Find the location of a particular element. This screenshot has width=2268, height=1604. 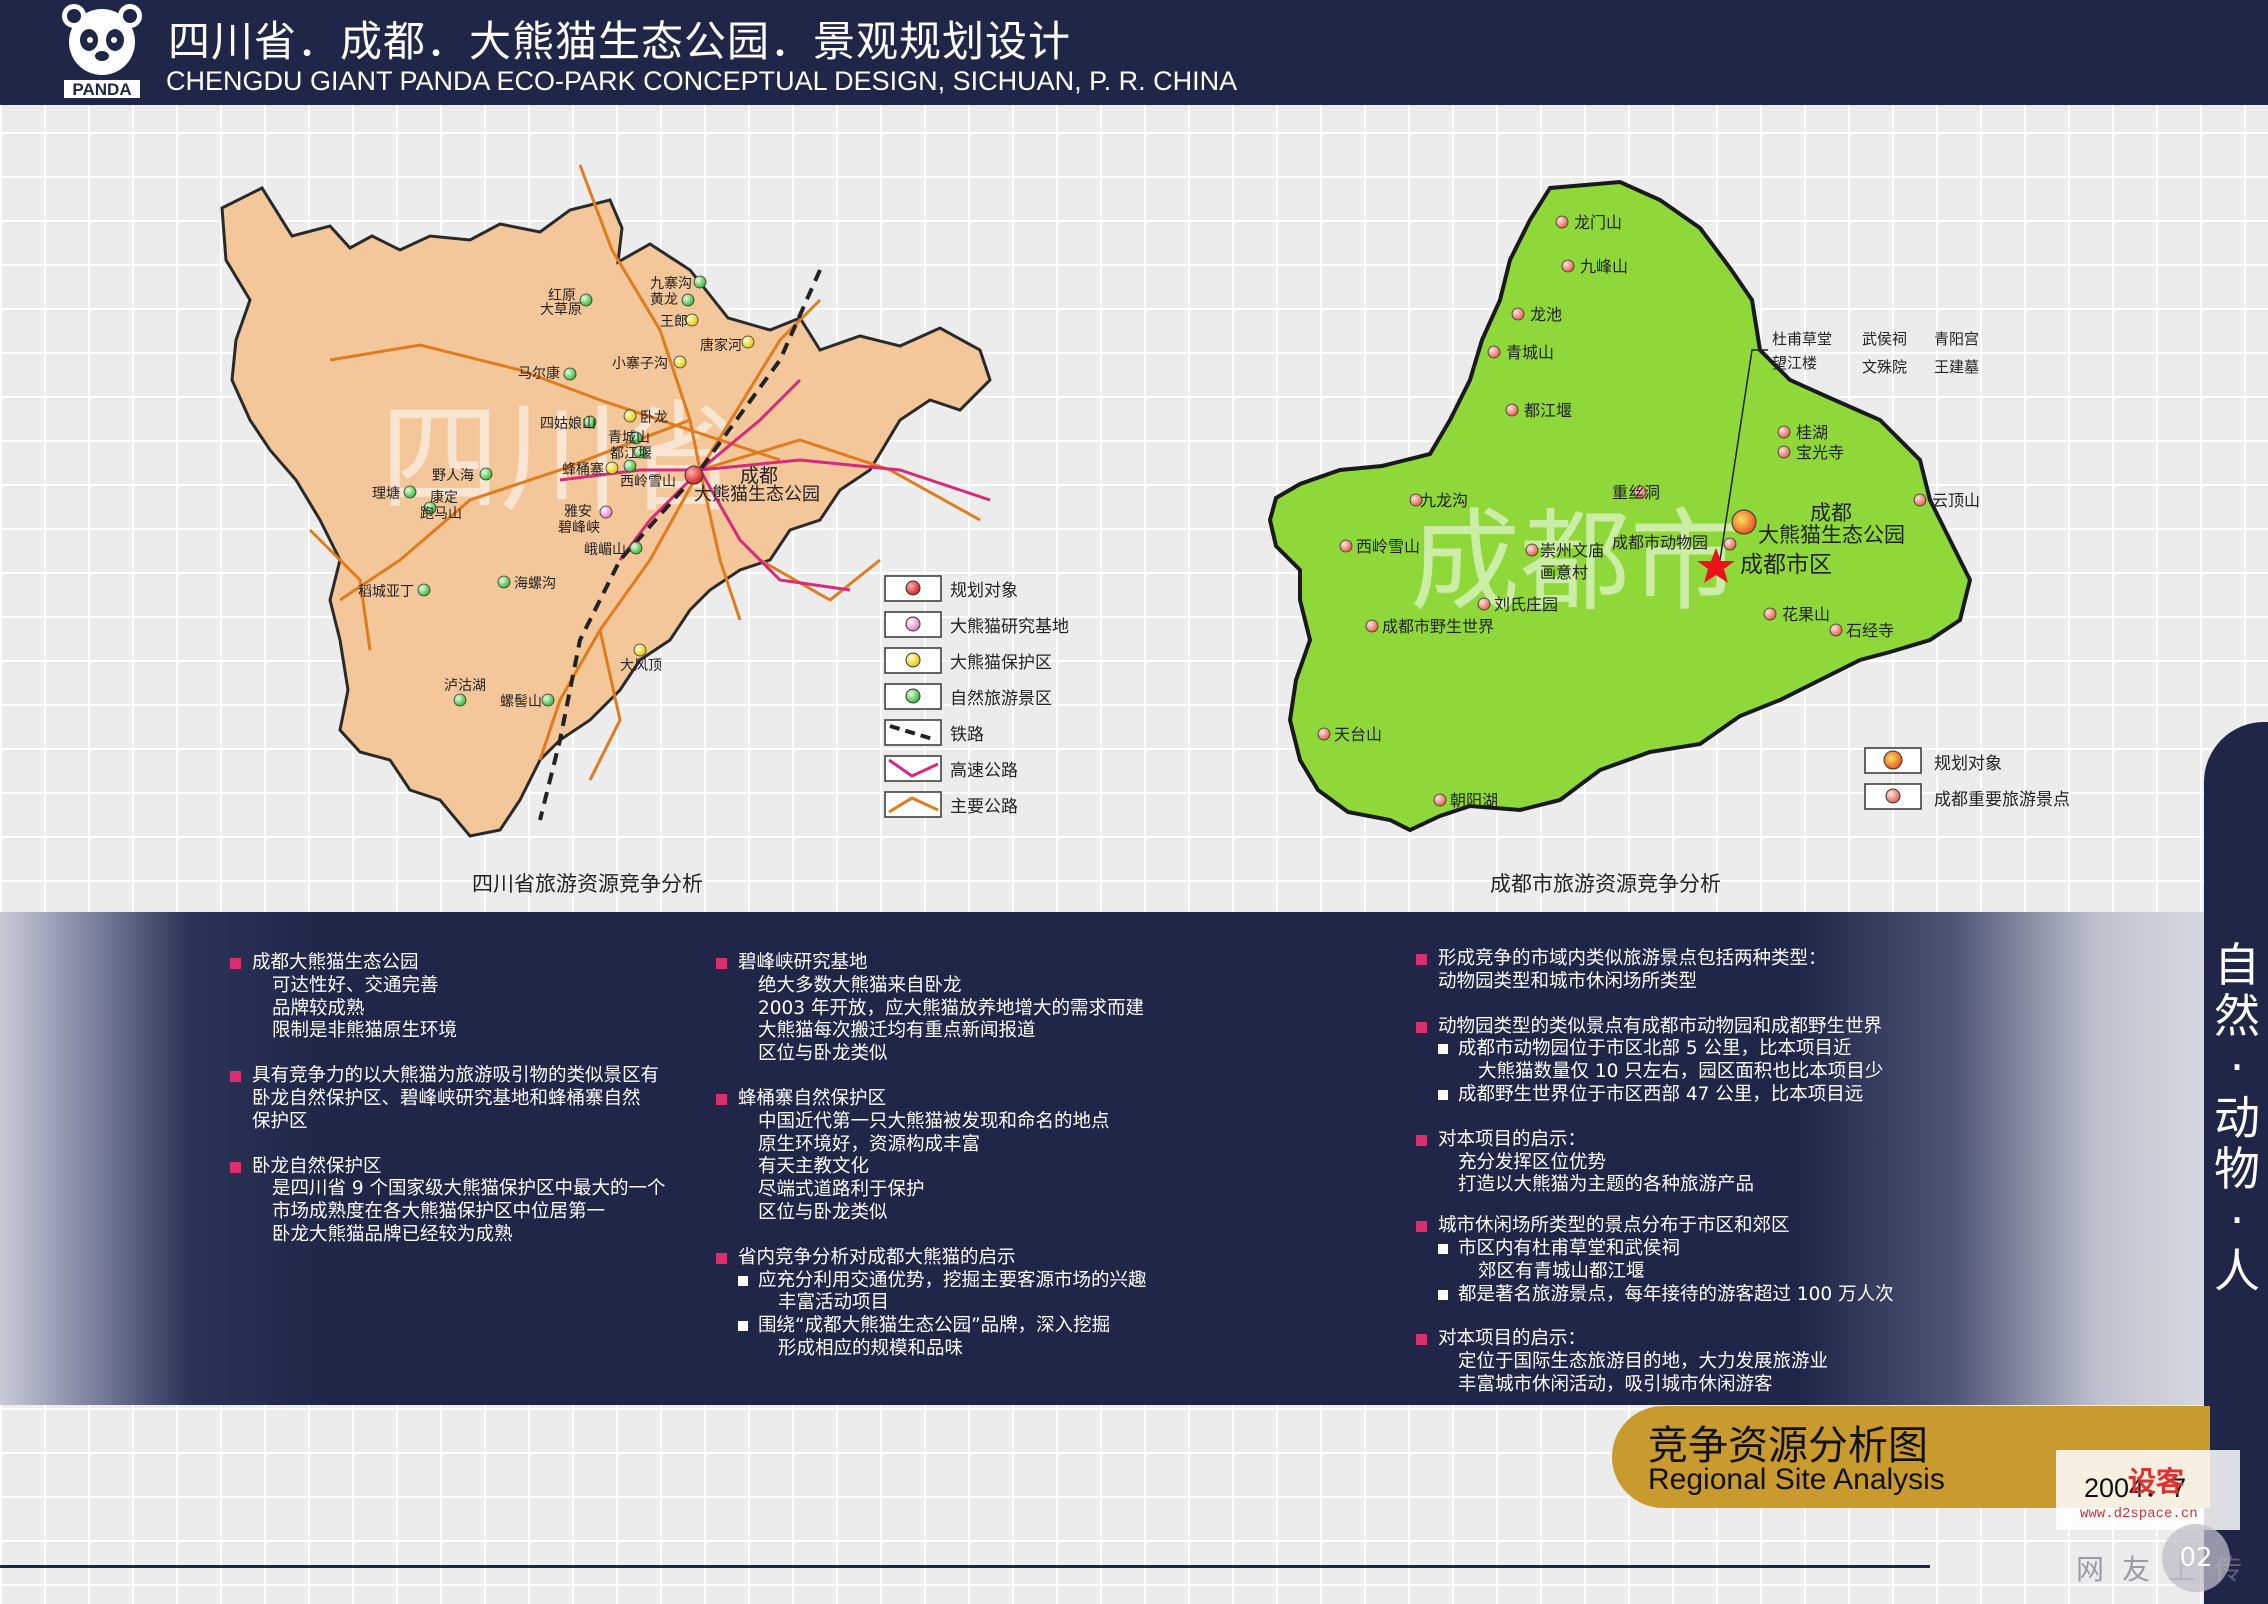

analysis-block: 成都大熊猫生态公园 可达性好、交通完善 品牌较成熟 限制是非熊猫原生环境 is located at coordinates (447, 997).